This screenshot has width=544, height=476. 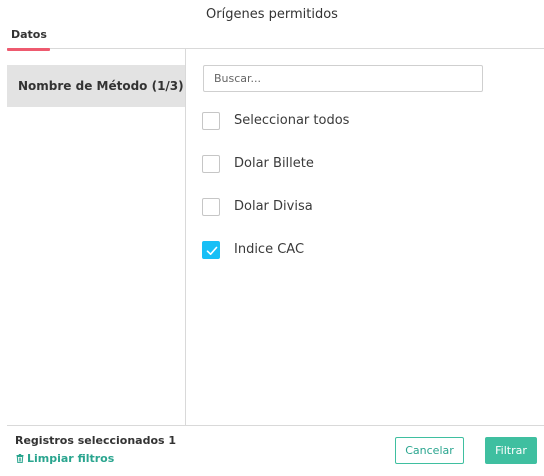 What do you see at coordinates (211, 164) in the screenshot?
I see `dolar-billete-checkbox` at bounding box center [211, 164].